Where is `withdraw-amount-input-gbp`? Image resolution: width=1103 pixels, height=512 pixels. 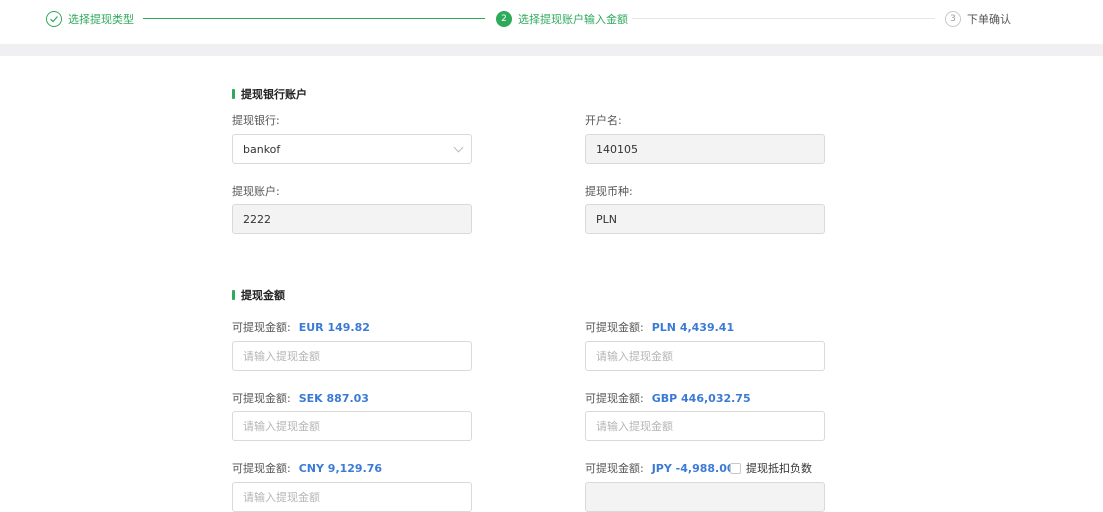
withdraw-amount-input-gbp is located at coordinates (705, 426).